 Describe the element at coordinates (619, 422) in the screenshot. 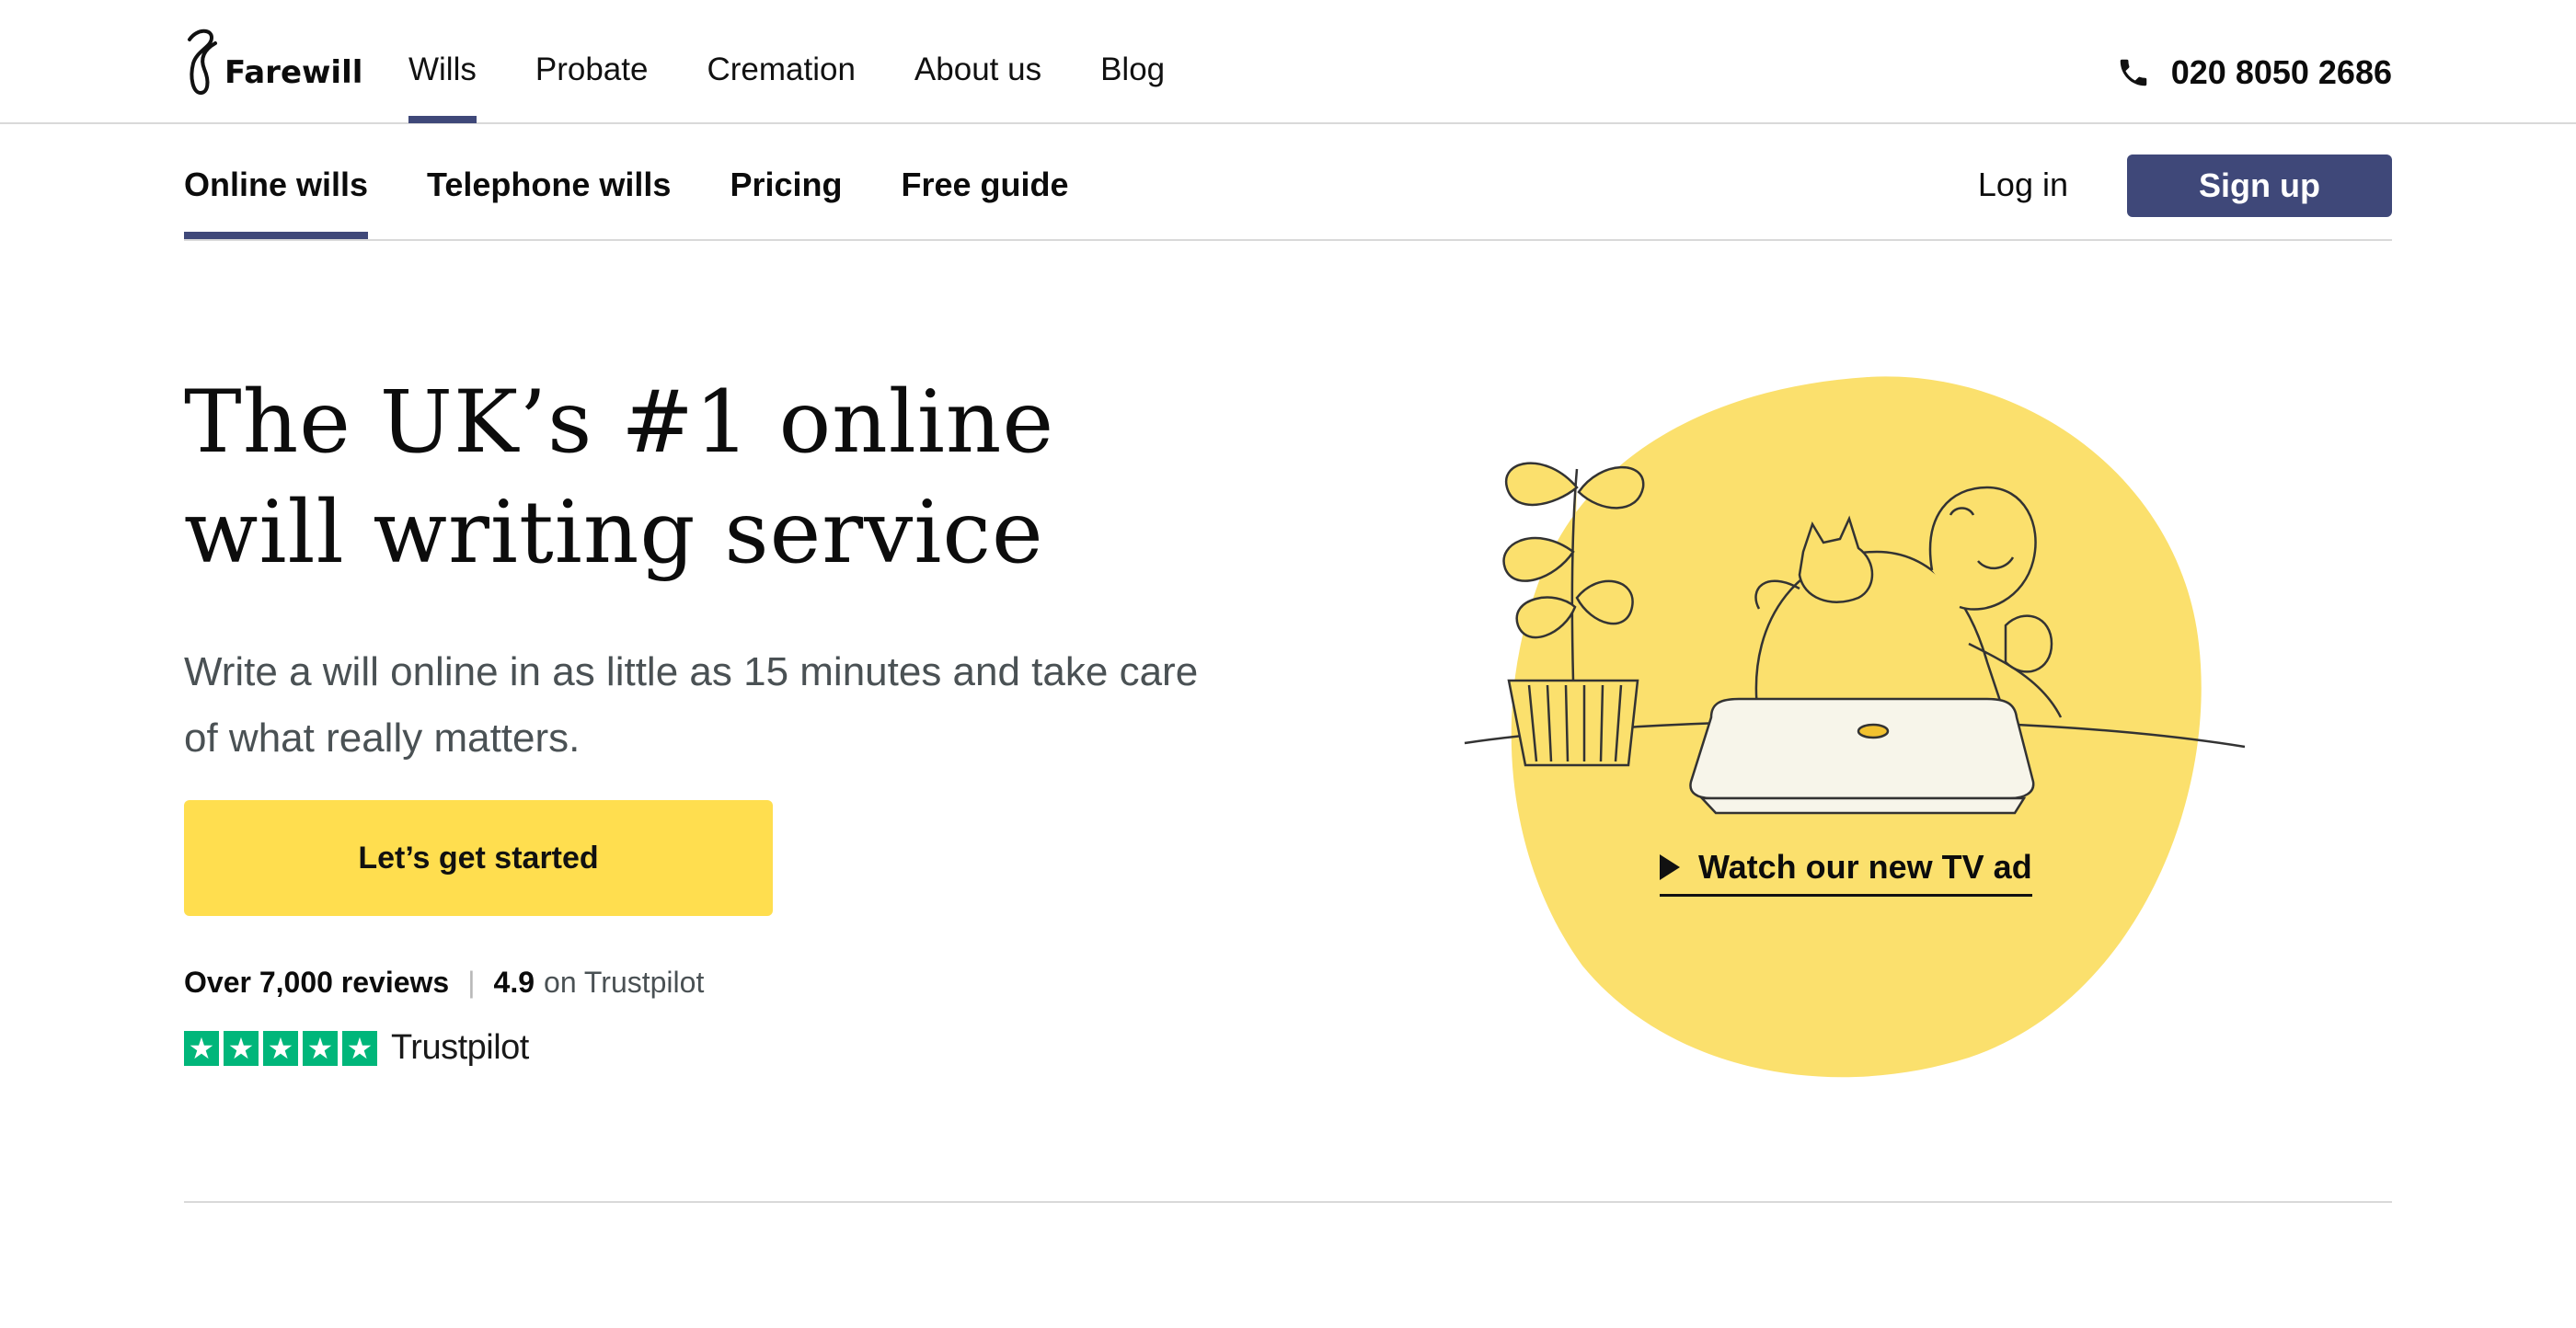

I see `headline-line-1: The UK’s #1 online` at that location.